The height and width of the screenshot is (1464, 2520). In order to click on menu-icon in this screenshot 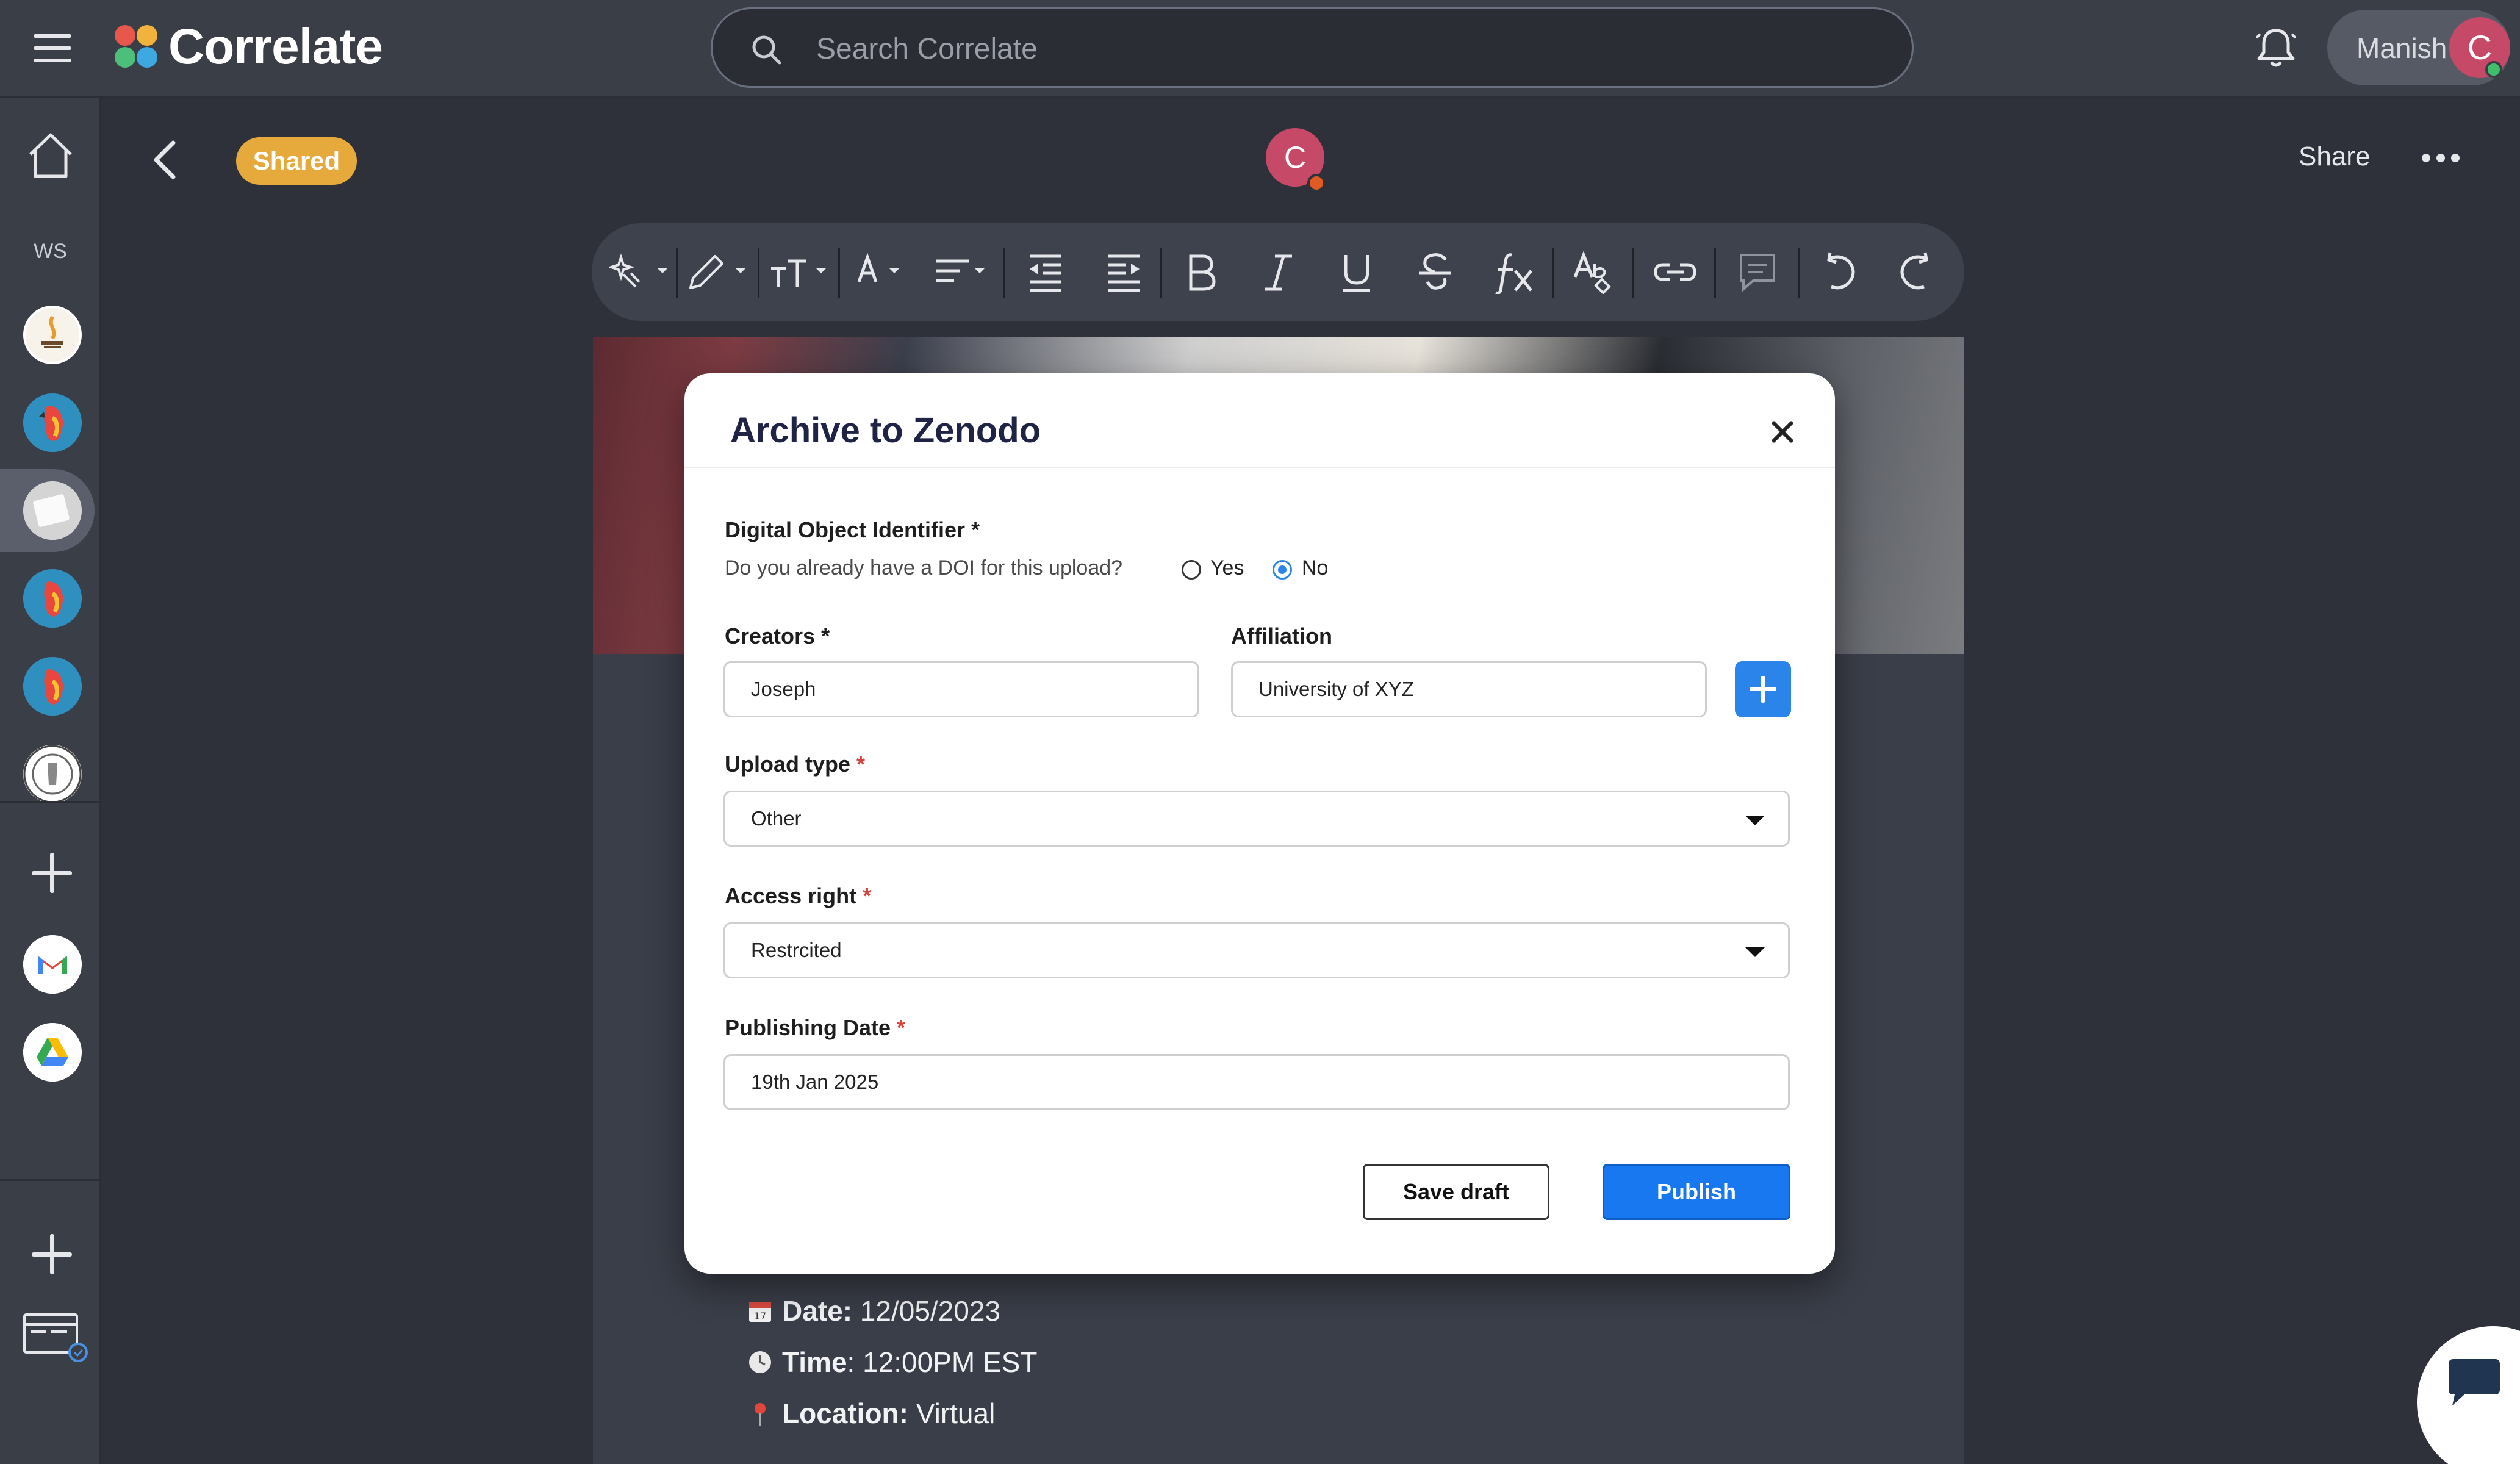, I will do `click(52, 48)`.